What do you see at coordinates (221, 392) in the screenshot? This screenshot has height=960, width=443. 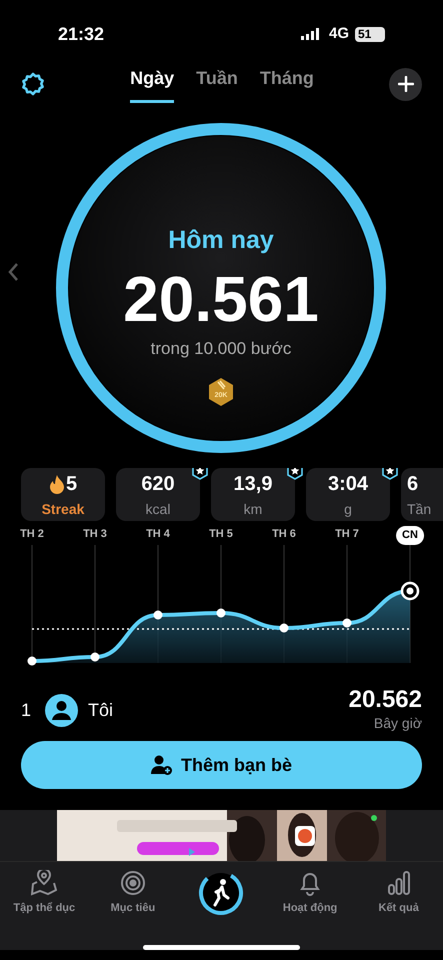 I see `medal-icon` at bounding box center [221, 392].